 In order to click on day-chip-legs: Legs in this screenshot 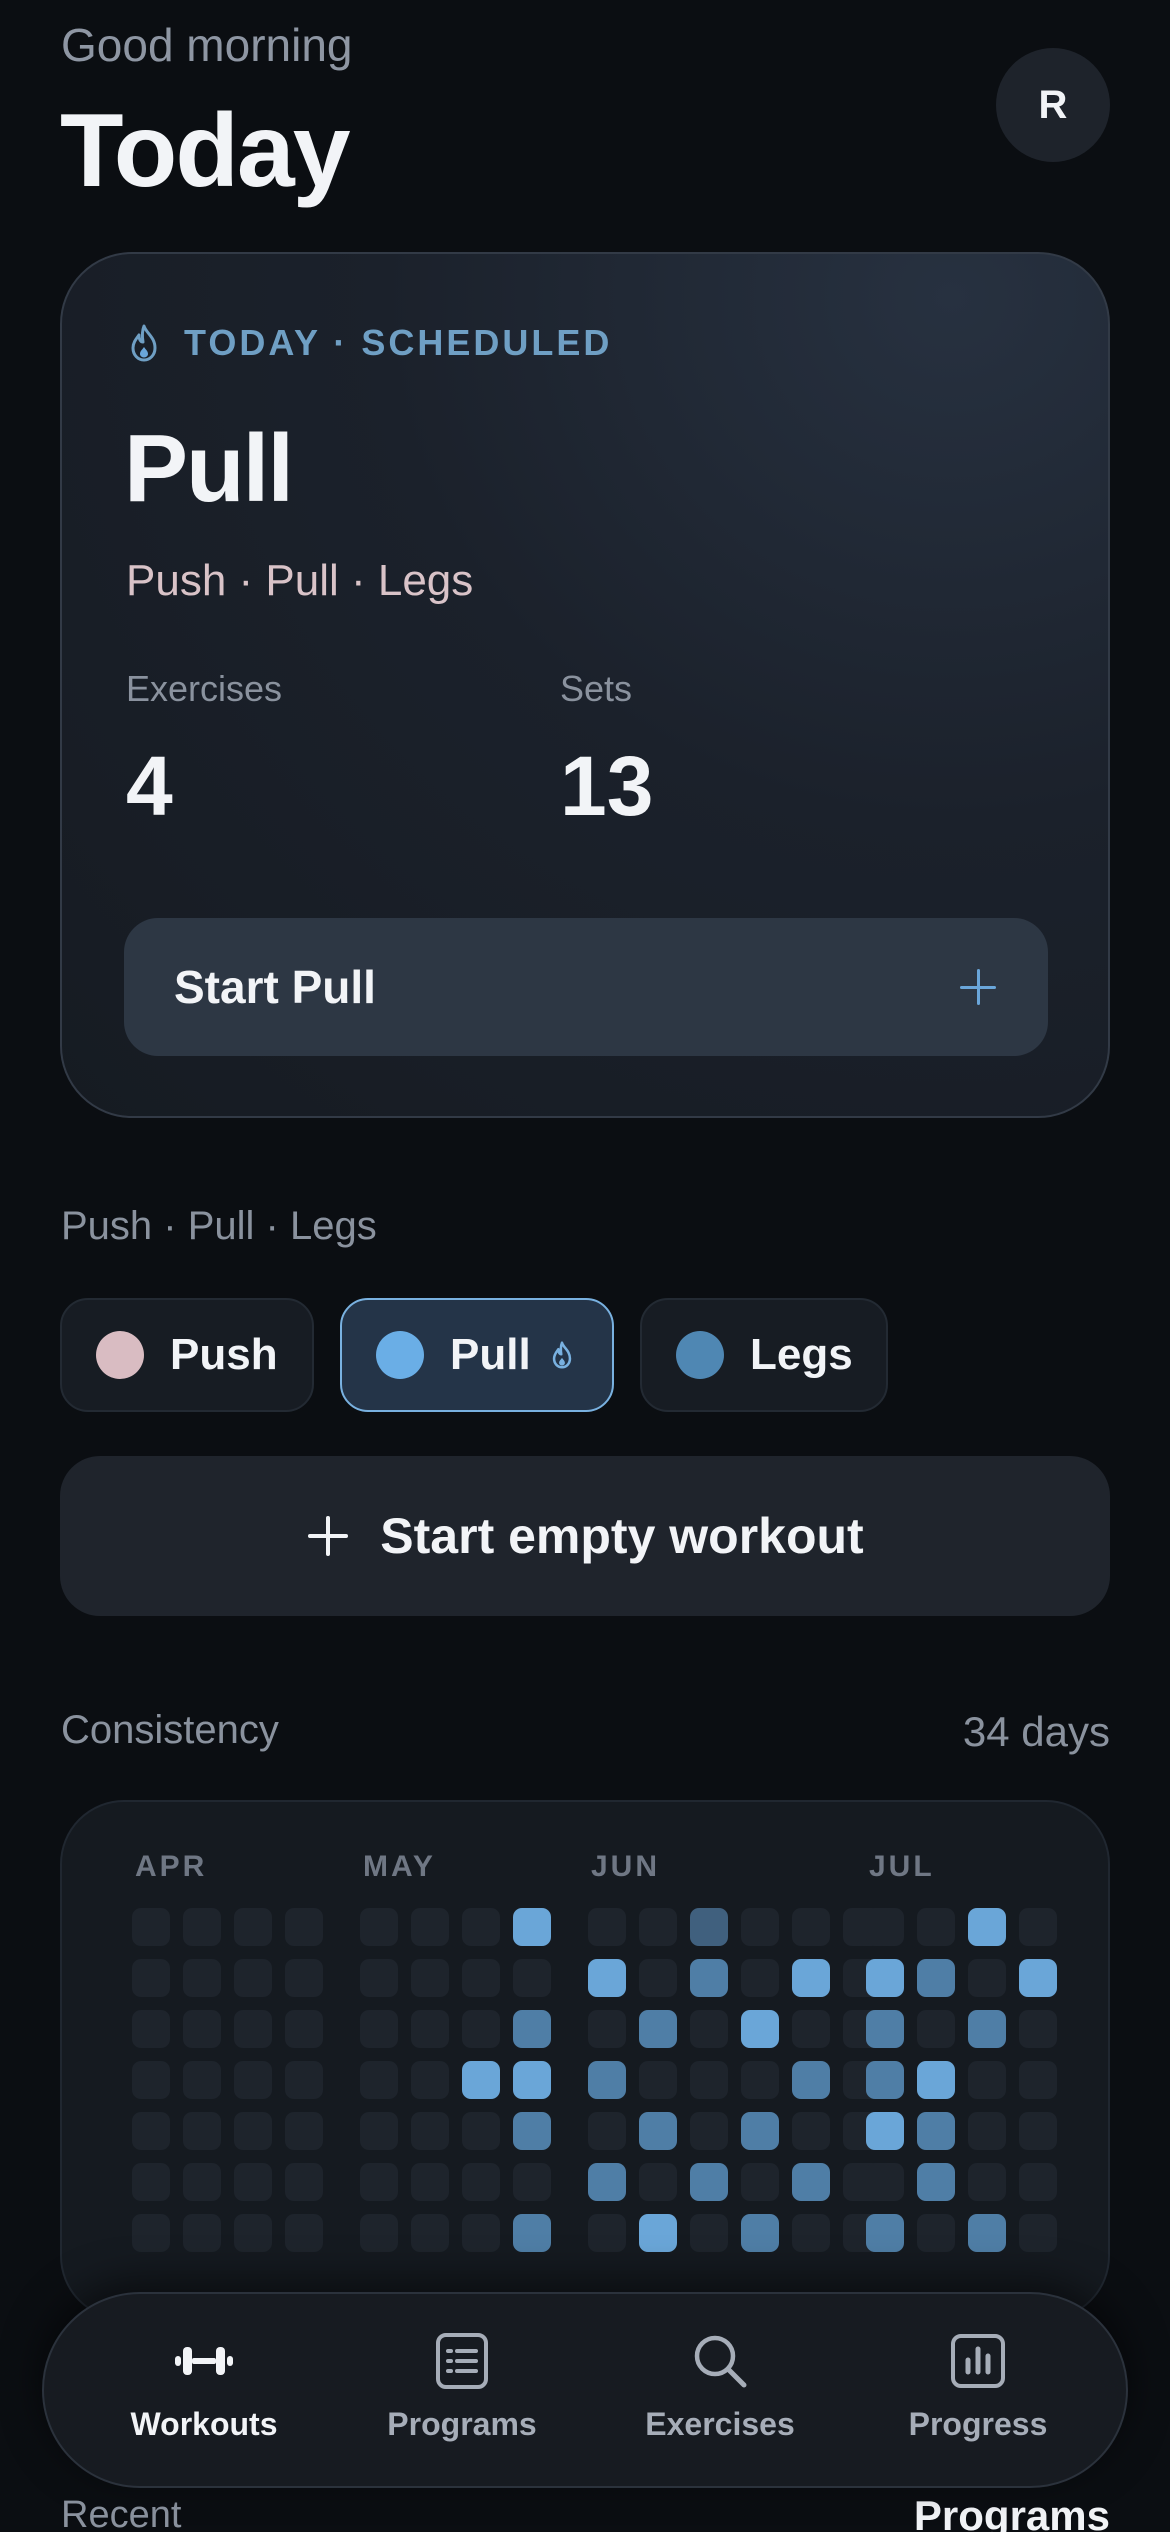, I will do `click(764, 1355)`.